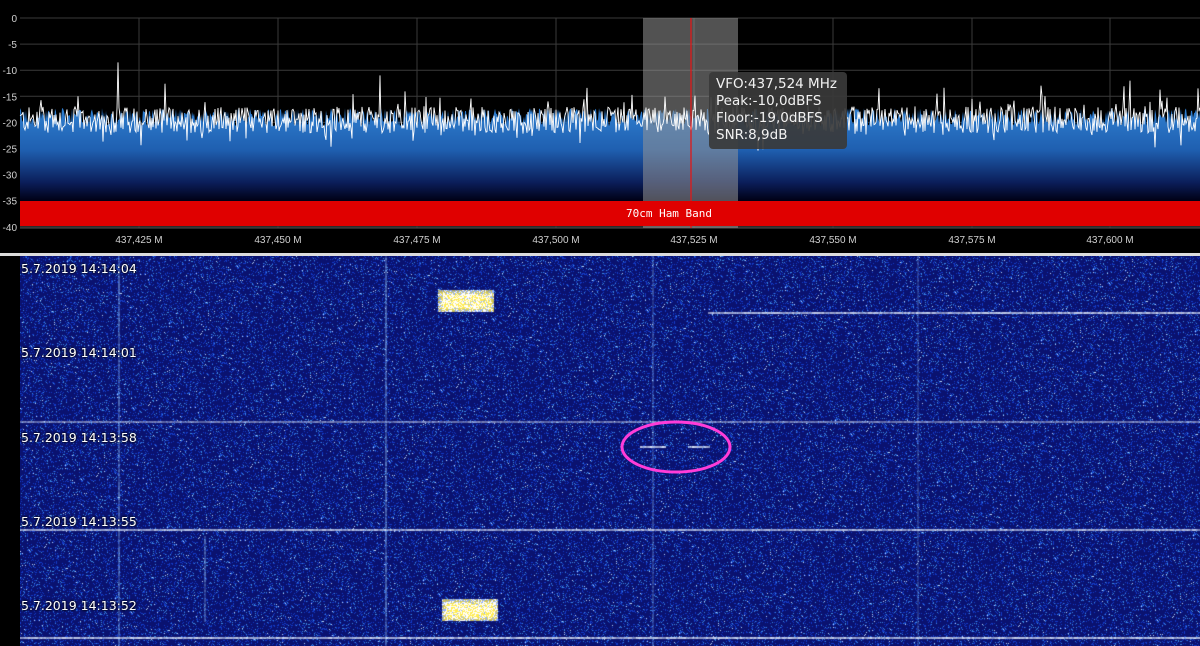 Image resolution: width=1200 pixels, height=646 pixels. What do you see at coordinates (277, 240) in the screenshot?
I see `frequency-tick-label: 437,450 M` at bounding box center [277, 240].